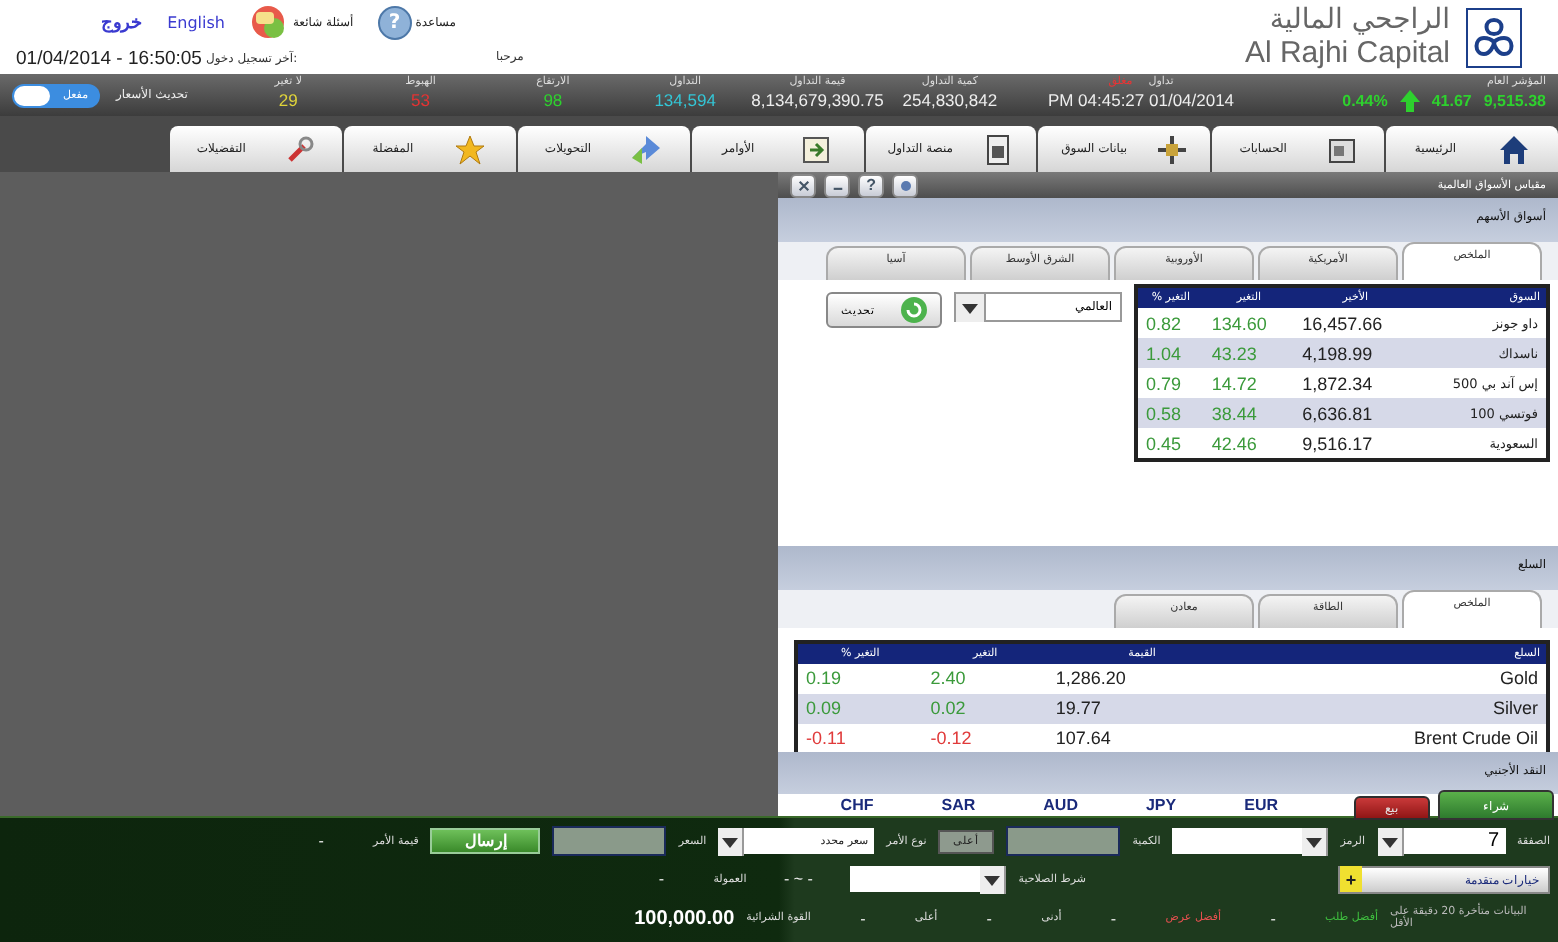 The height and width of the screenshot is (942, 1558). I want to click on help-icon: ?, so click(394, 22).